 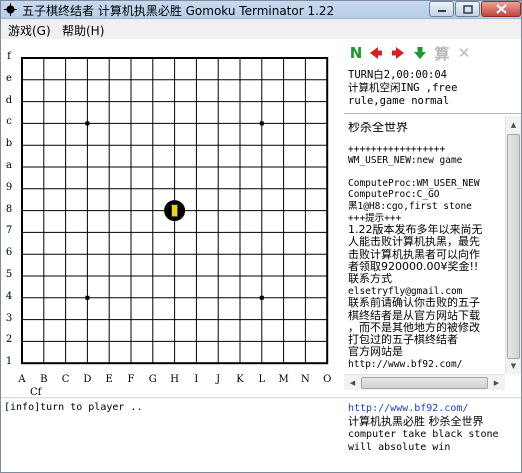 I want to click on file-label: L, so click(x=262, y=379).